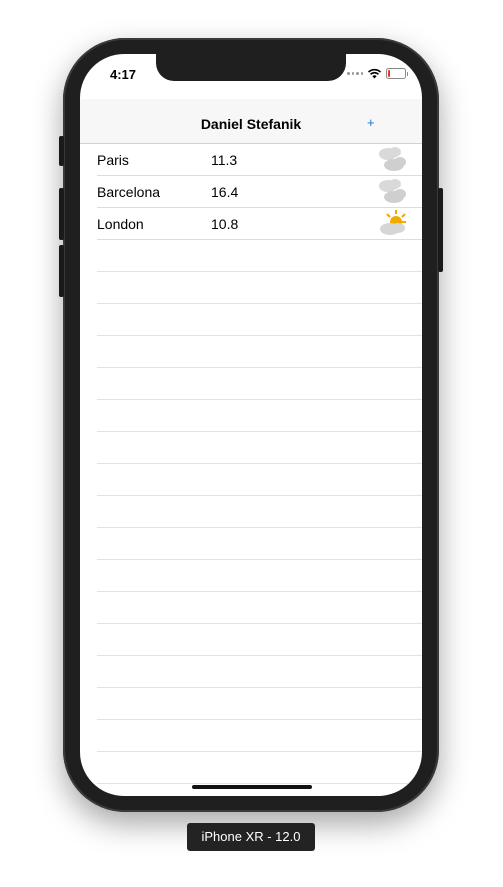  I want to click on add-city-button: +, so click(371, 122).